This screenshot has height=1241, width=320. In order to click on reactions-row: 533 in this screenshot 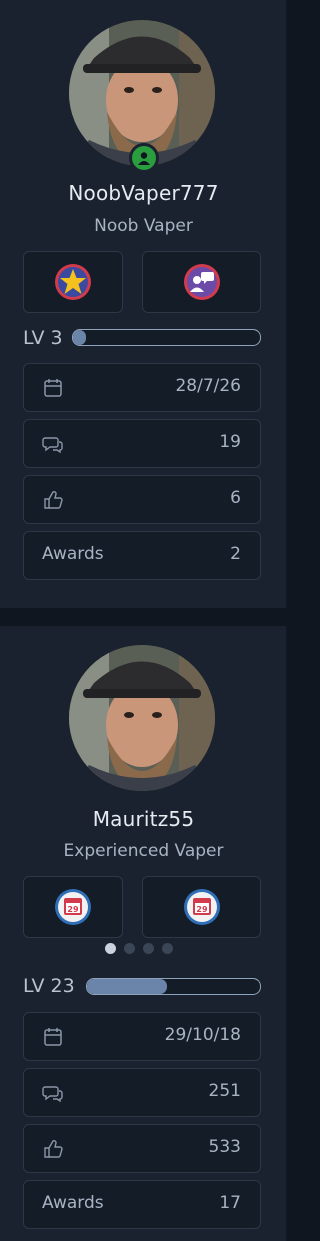, I will do `click(142, 1148)`.